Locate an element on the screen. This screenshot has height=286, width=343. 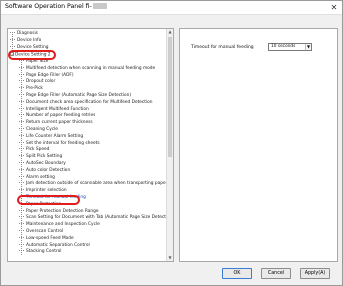
apply-button: Apply(A) is located at coordinates (315, 273).